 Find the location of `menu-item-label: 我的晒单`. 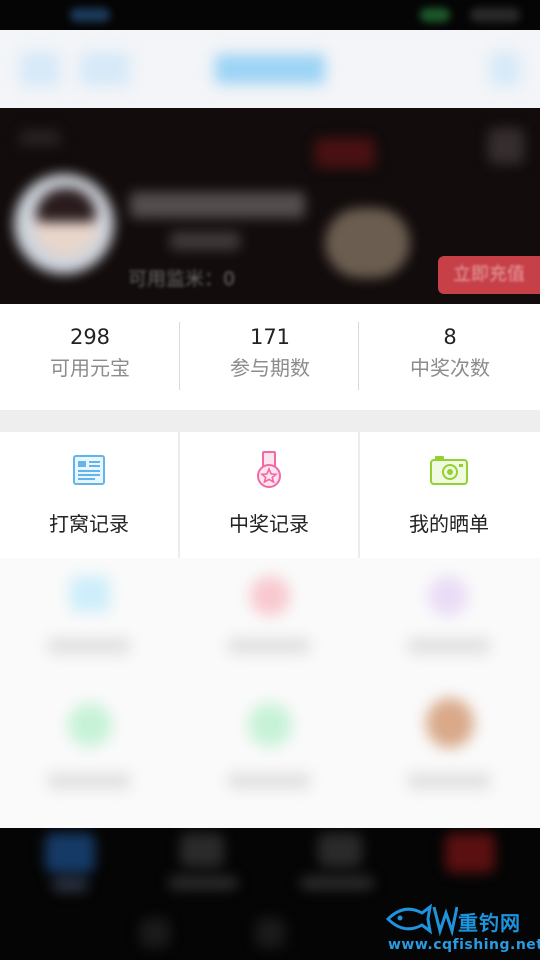

menu-item-label: 我的晒单 is located at coordinates (449, 524).